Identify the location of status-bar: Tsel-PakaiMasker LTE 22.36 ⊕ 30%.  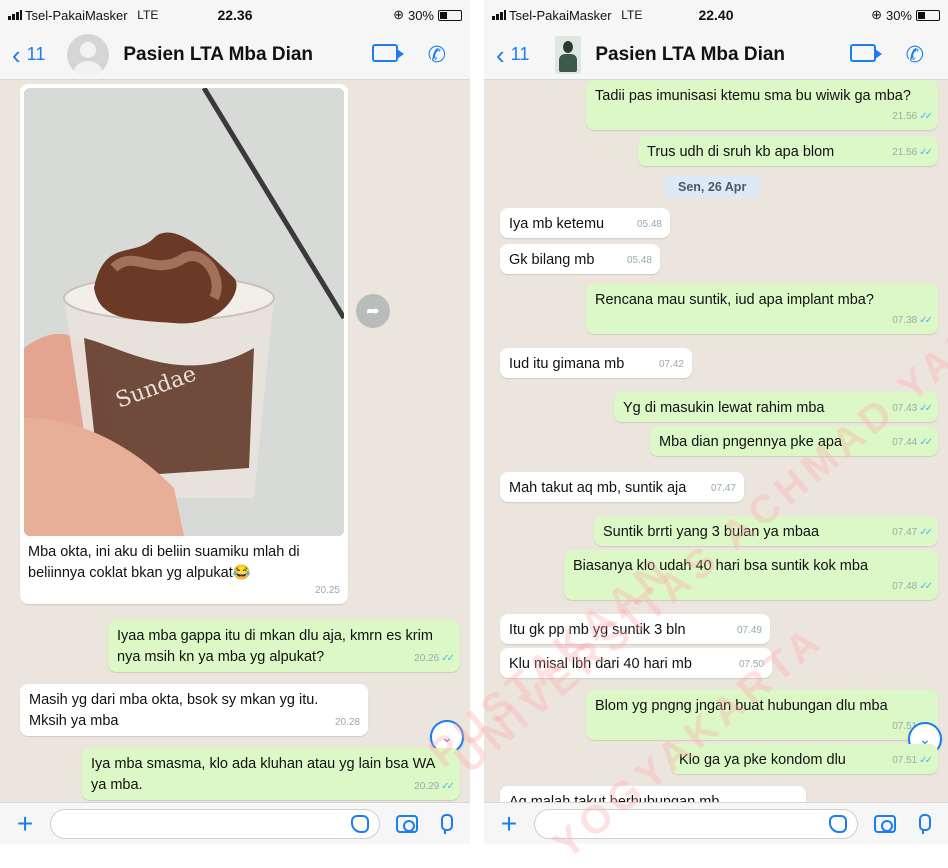
(235, 15).